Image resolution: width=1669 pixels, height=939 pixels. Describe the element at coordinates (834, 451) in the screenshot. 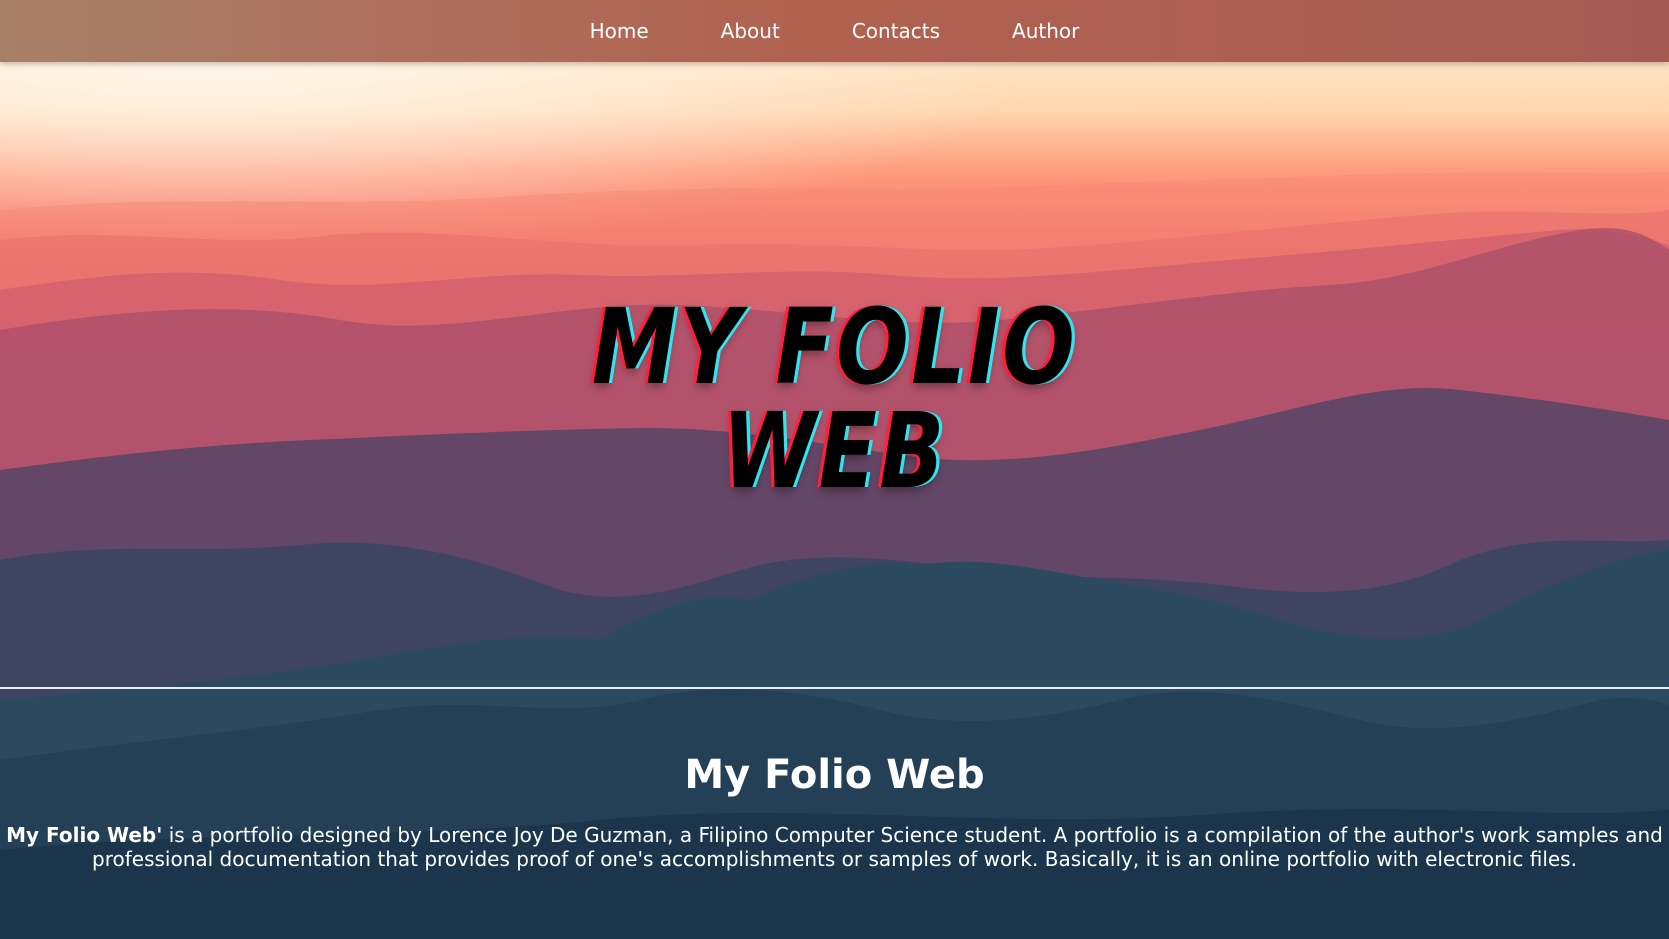

I see `hero-title-line-2: WEB` at that location.